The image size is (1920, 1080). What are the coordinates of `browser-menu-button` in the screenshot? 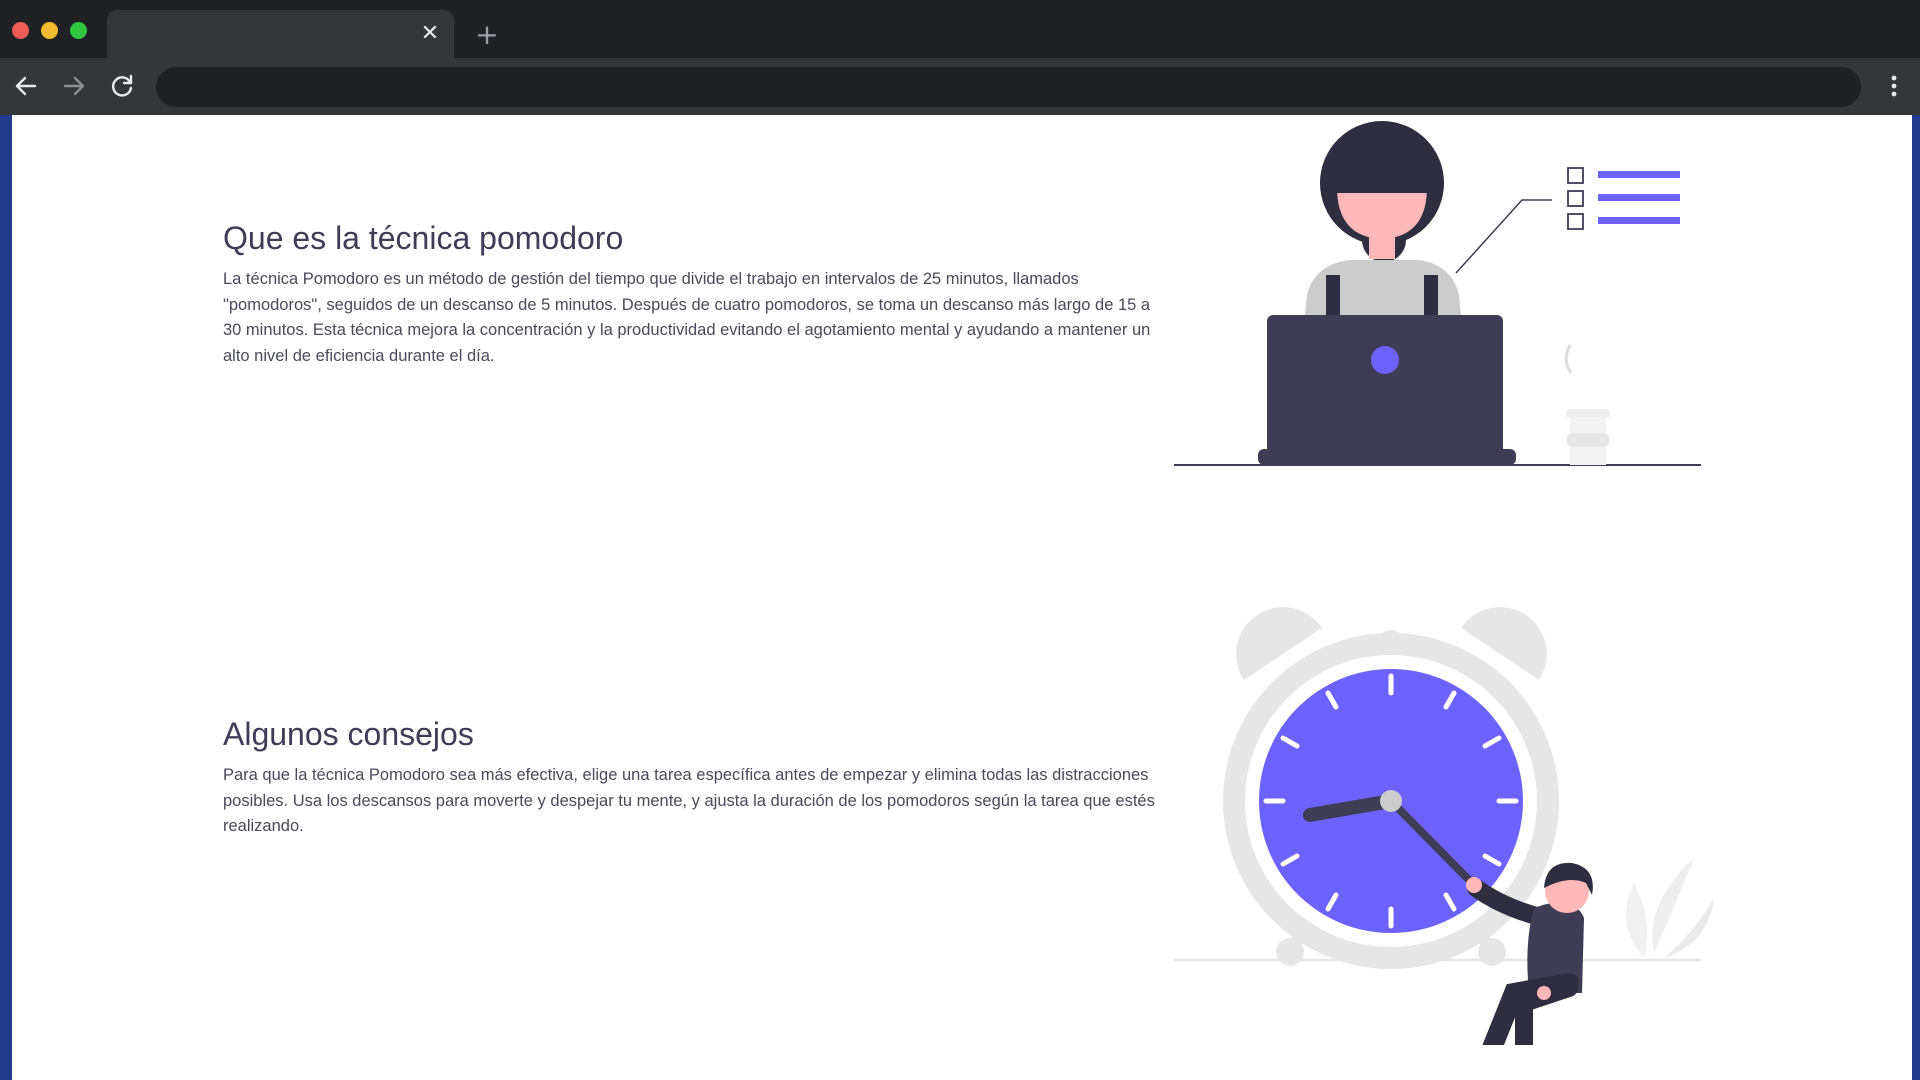 It's located at (1894, 86).